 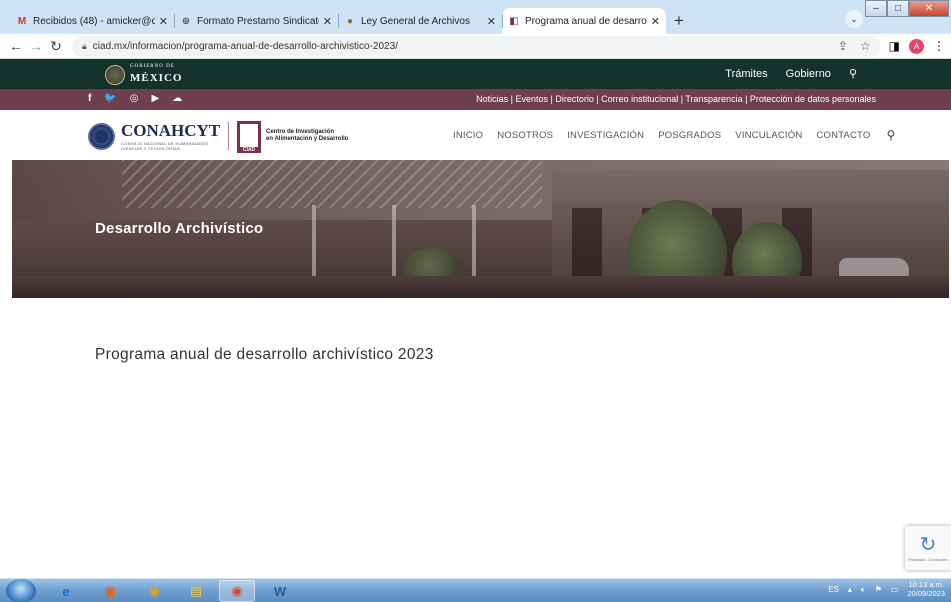 What do you see at coordinates (237, 591) in the screenshot?
I see `chrome-active-icon: ◉` at bounding box center [237, 591].